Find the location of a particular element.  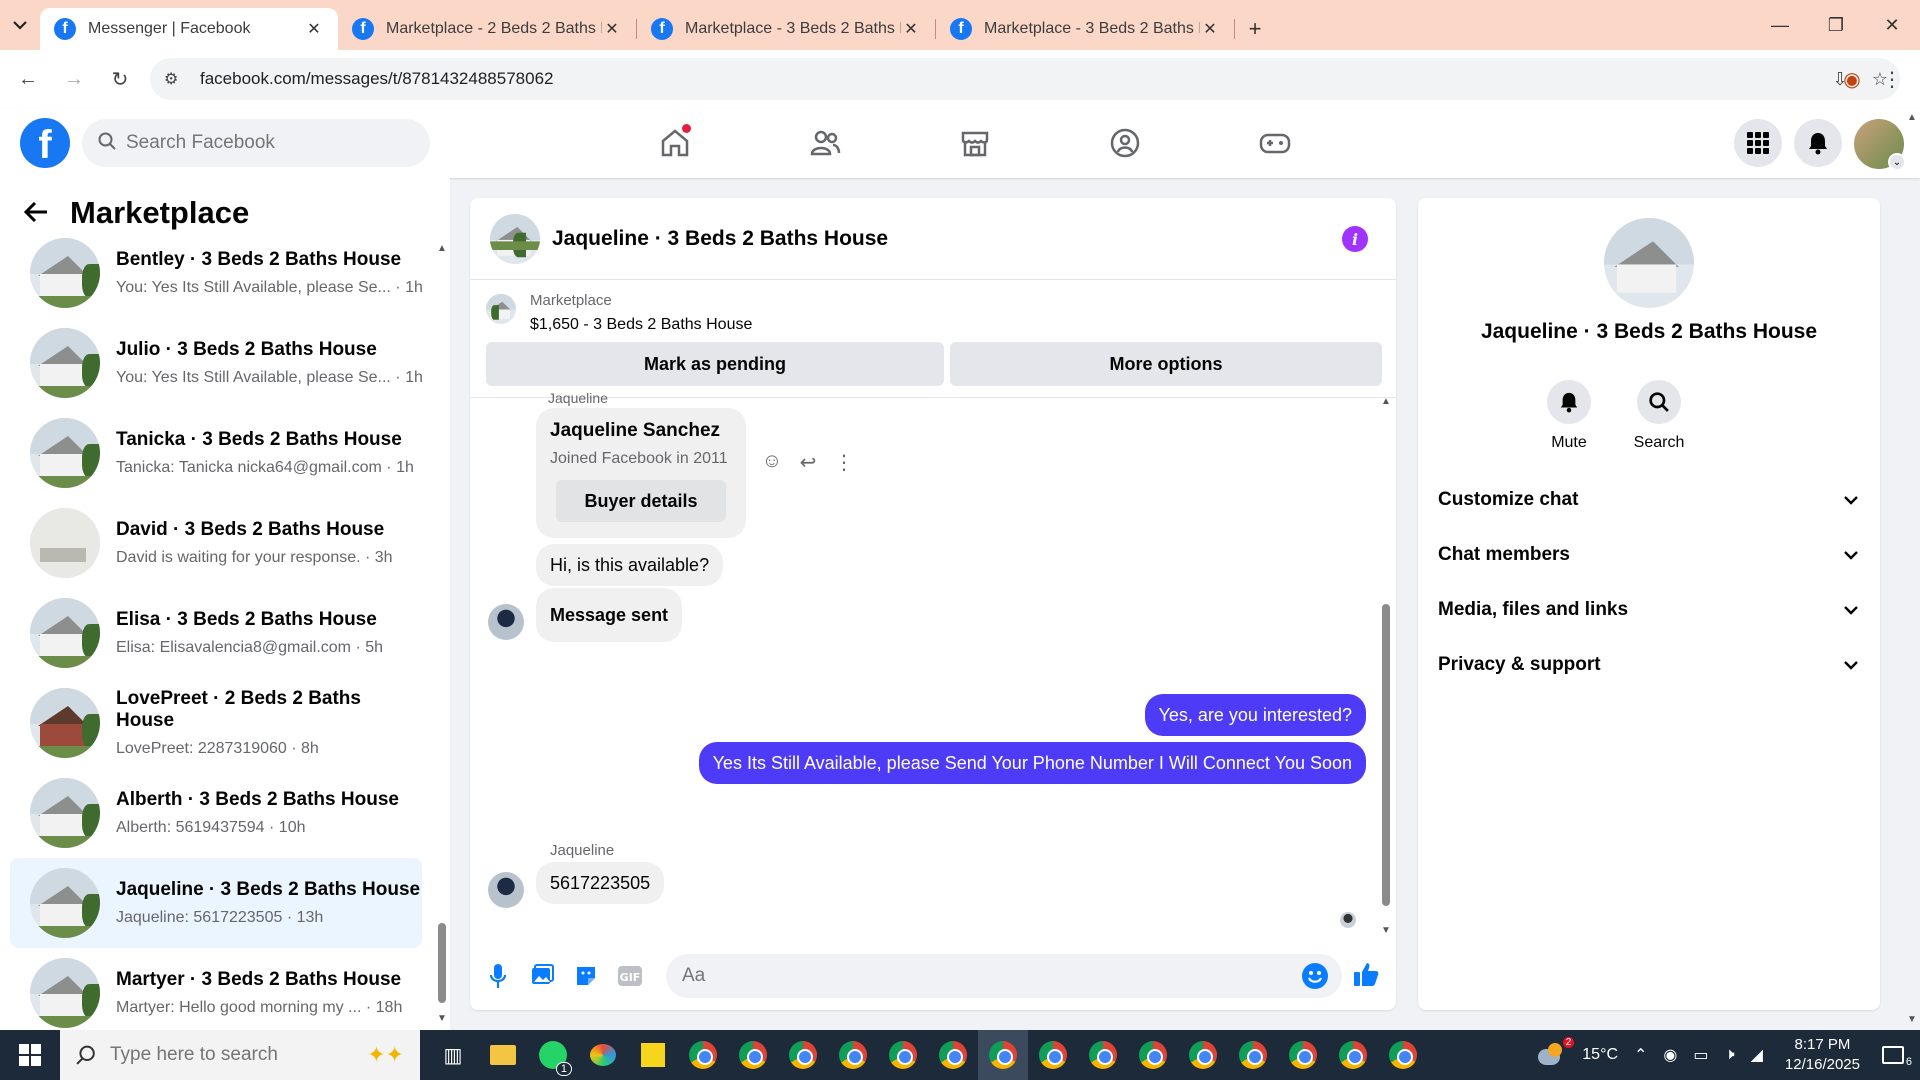

conversation-avatar is located at coordinates (515, 238).